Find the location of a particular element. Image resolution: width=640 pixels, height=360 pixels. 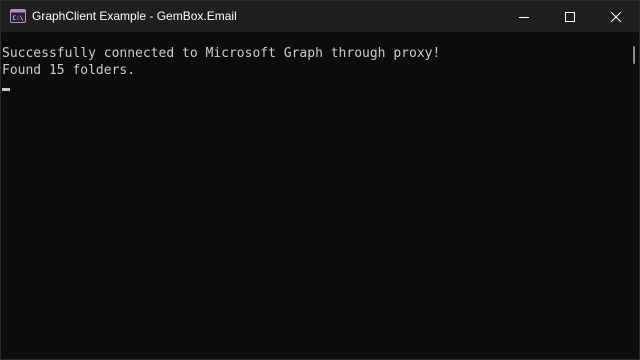

minimize-icon is located at coordinates (524, 17).